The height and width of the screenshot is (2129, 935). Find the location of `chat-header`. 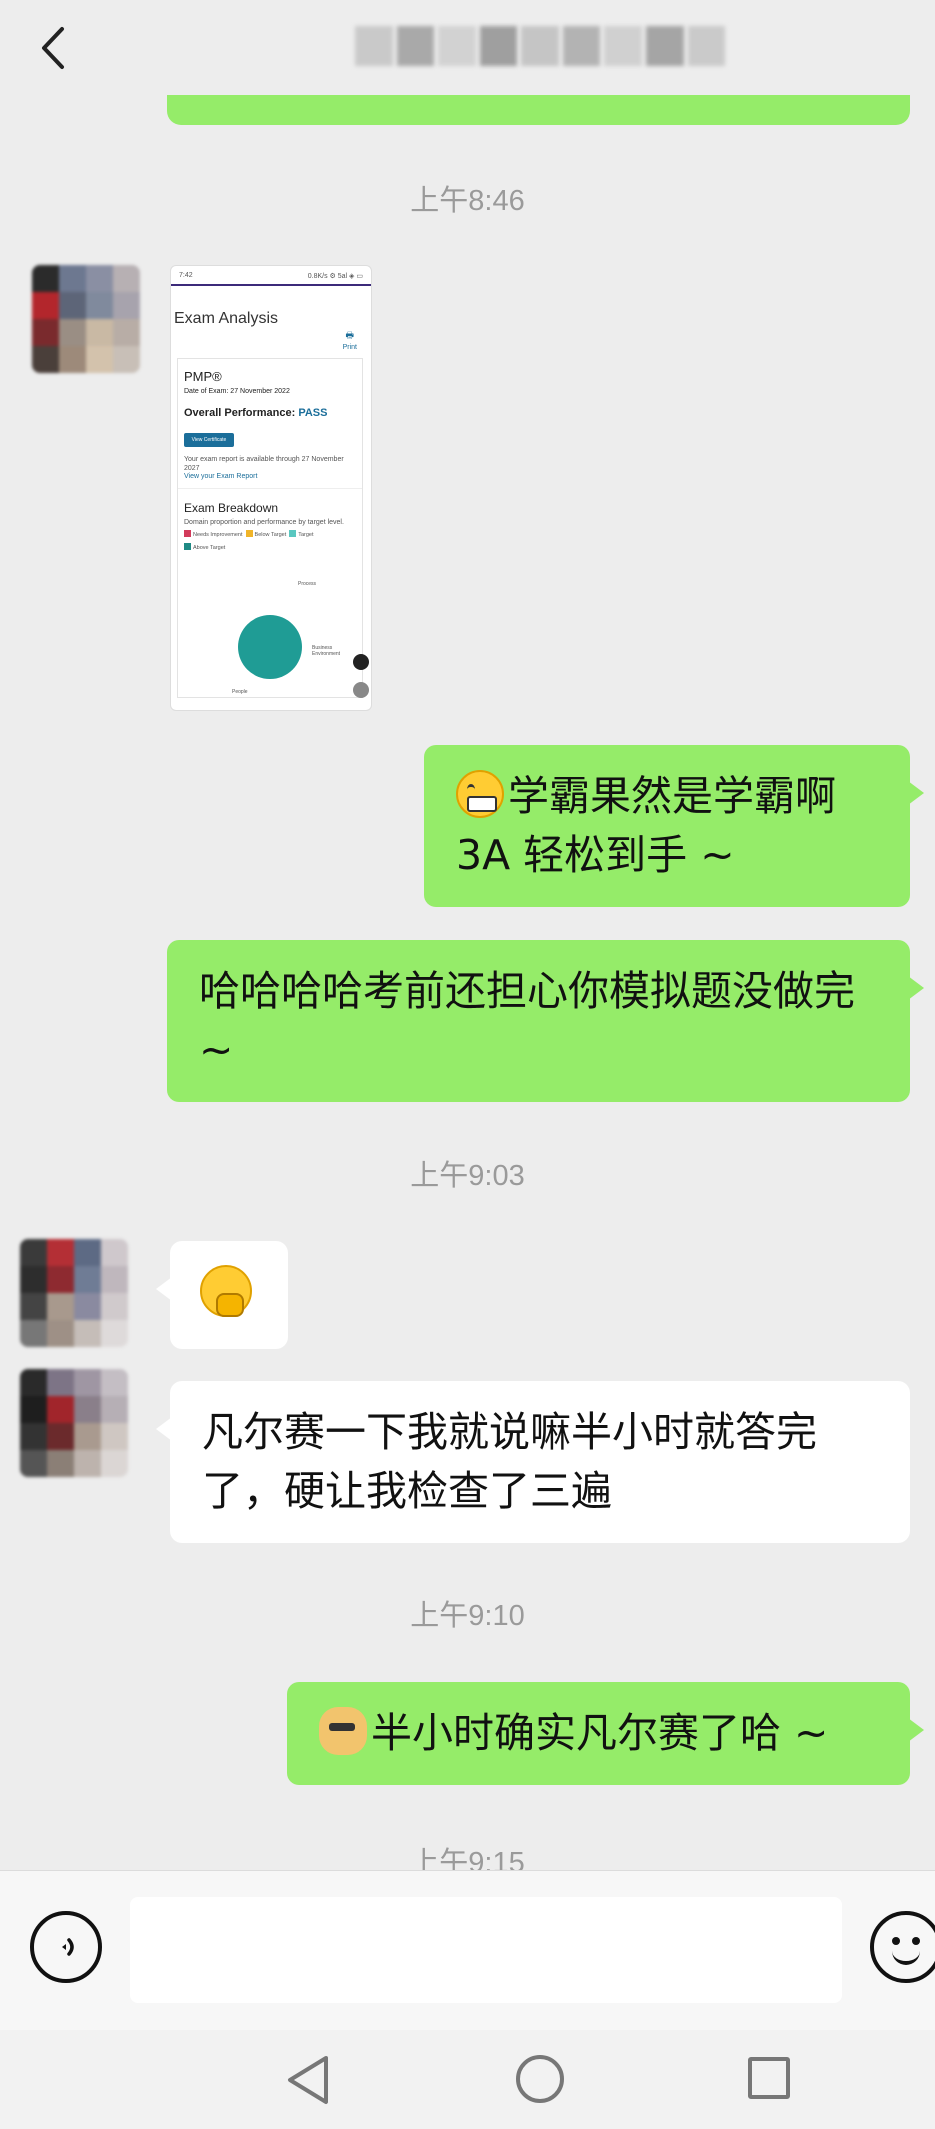

chat-header is located at coordinates (467, 47).